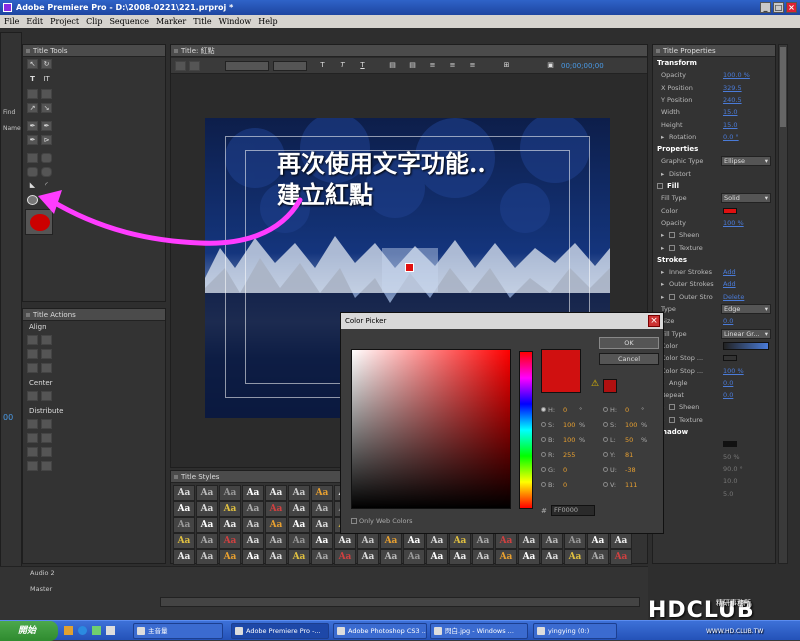  What do you see at coordinates (400, 602) in the screenshot?
I see `timeline-scrollbar` at bounding box center [400, 602].